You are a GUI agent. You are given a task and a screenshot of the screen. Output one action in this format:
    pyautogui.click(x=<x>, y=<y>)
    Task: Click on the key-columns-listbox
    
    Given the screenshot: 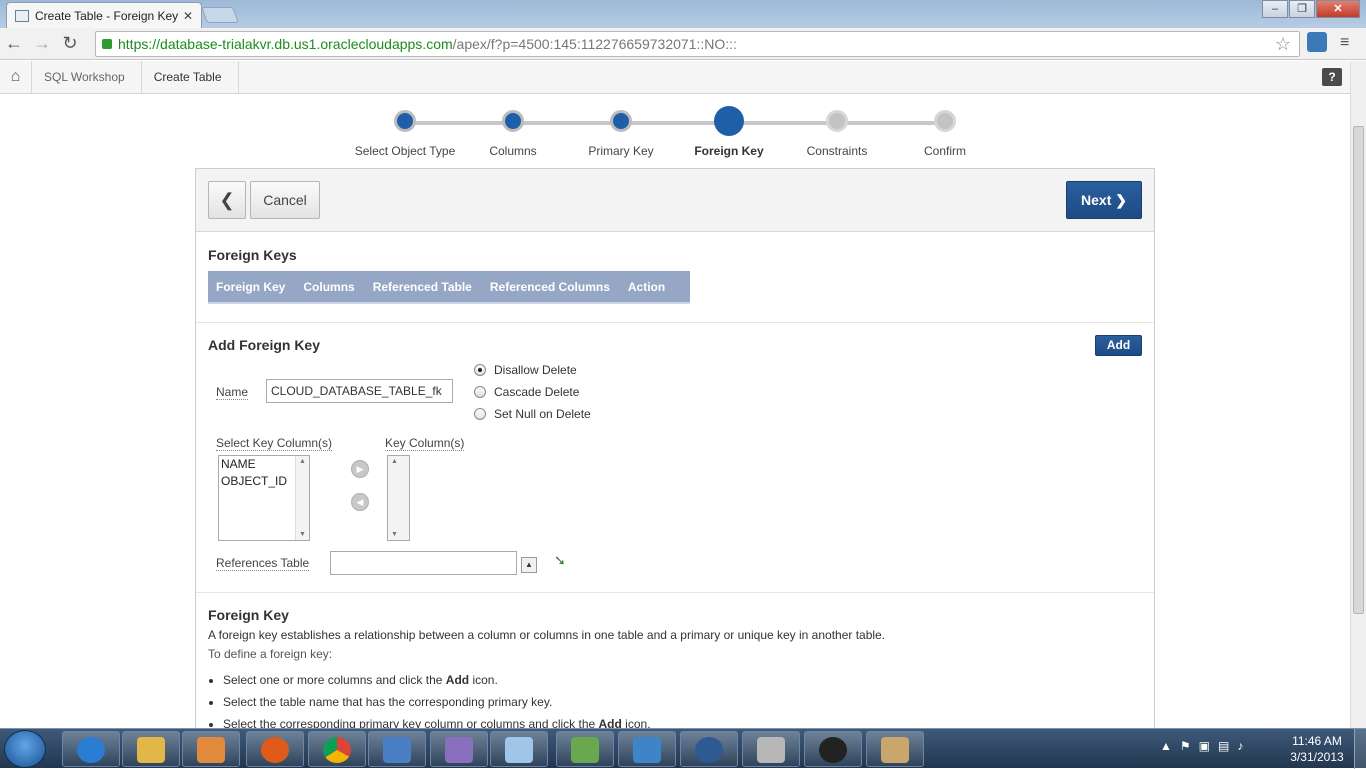 What is the action you would take?
    pyautogui.click(x=398, y=498)
    